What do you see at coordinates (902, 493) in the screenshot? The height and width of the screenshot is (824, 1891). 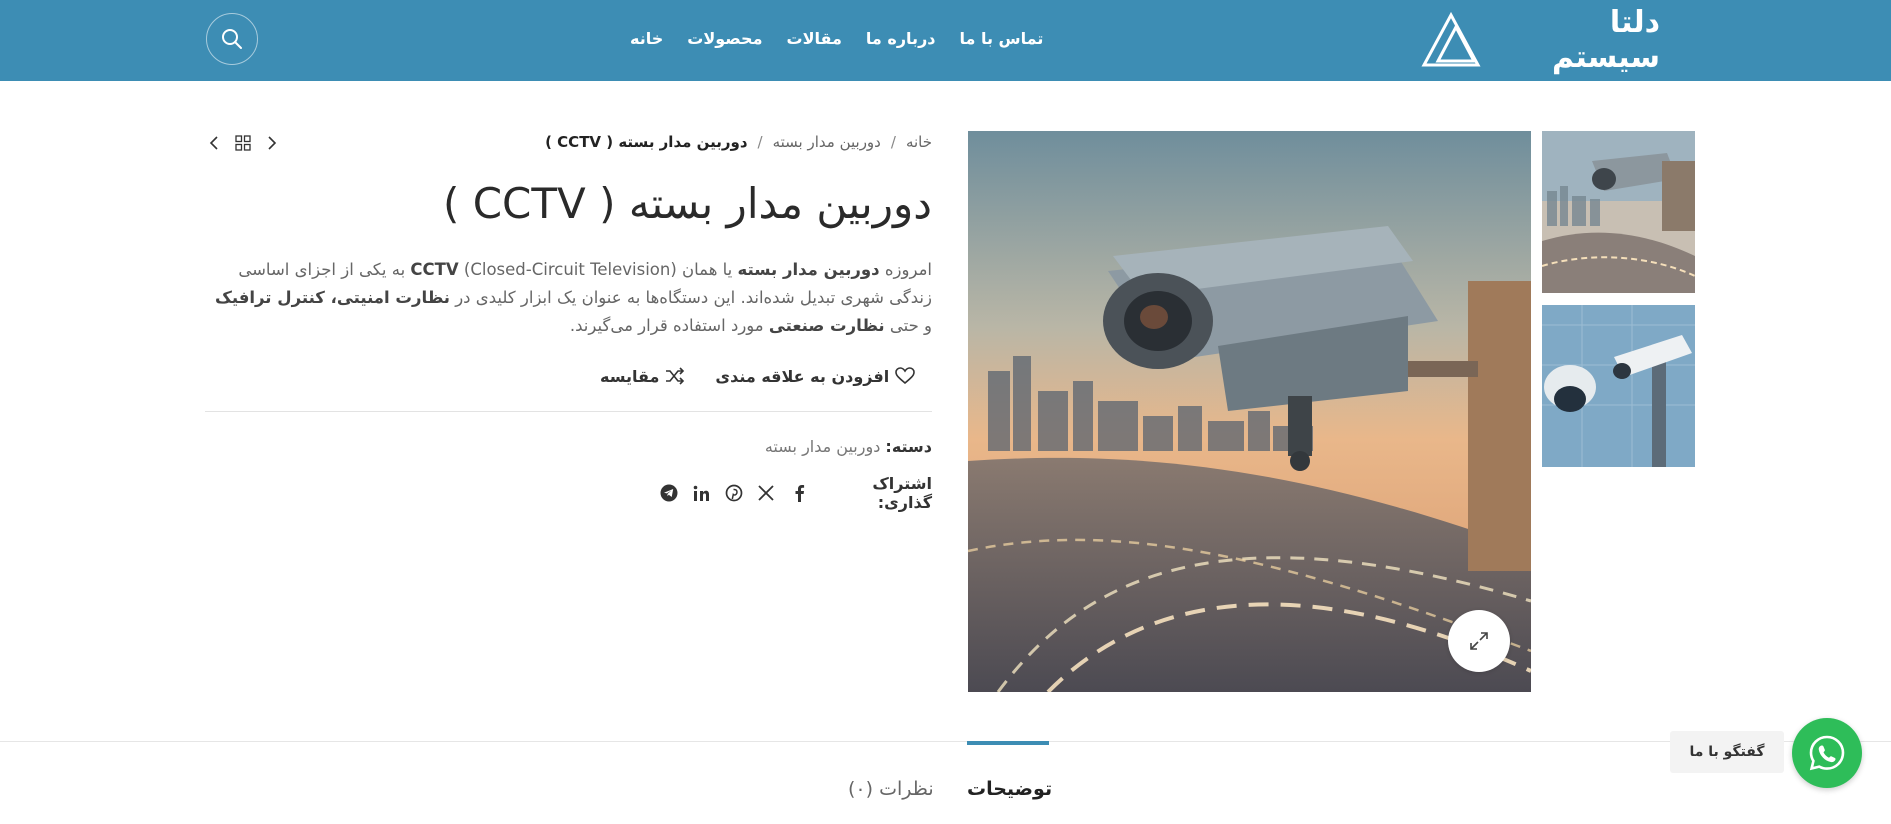 I see `share-label: اشتراک گذاری:` at bounding box center [902, 493].